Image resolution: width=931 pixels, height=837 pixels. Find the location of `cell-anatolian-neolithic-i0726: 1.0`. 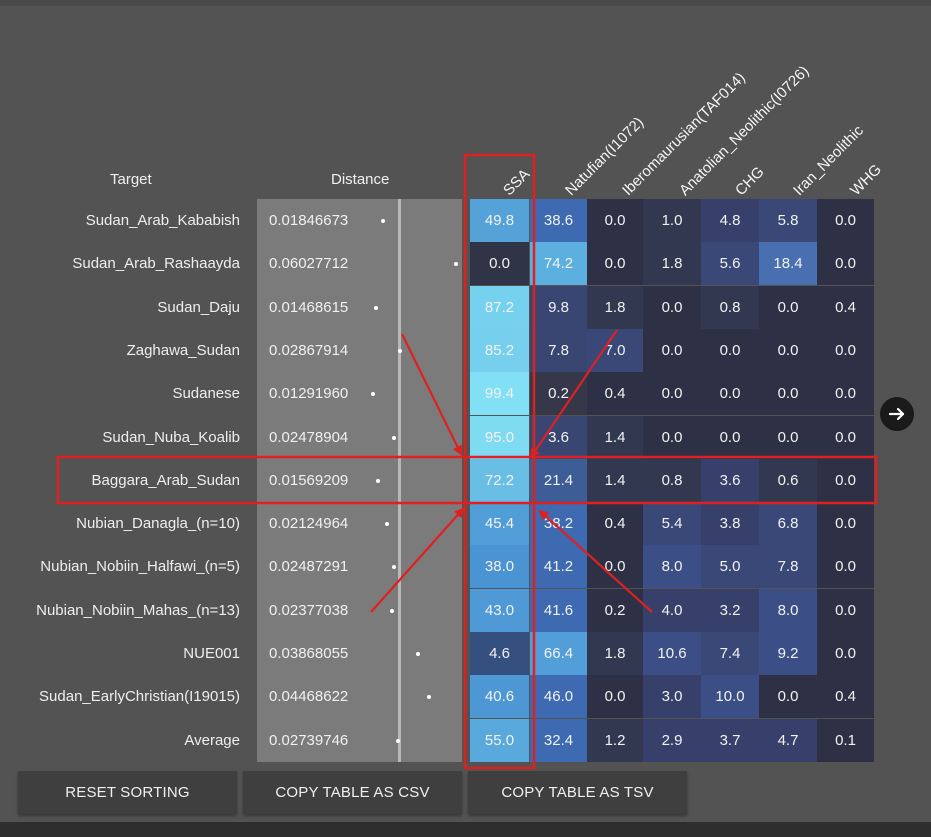

cell-anatolian-neolithic-i0726: 1.0 is located at coordinates (672, 220).